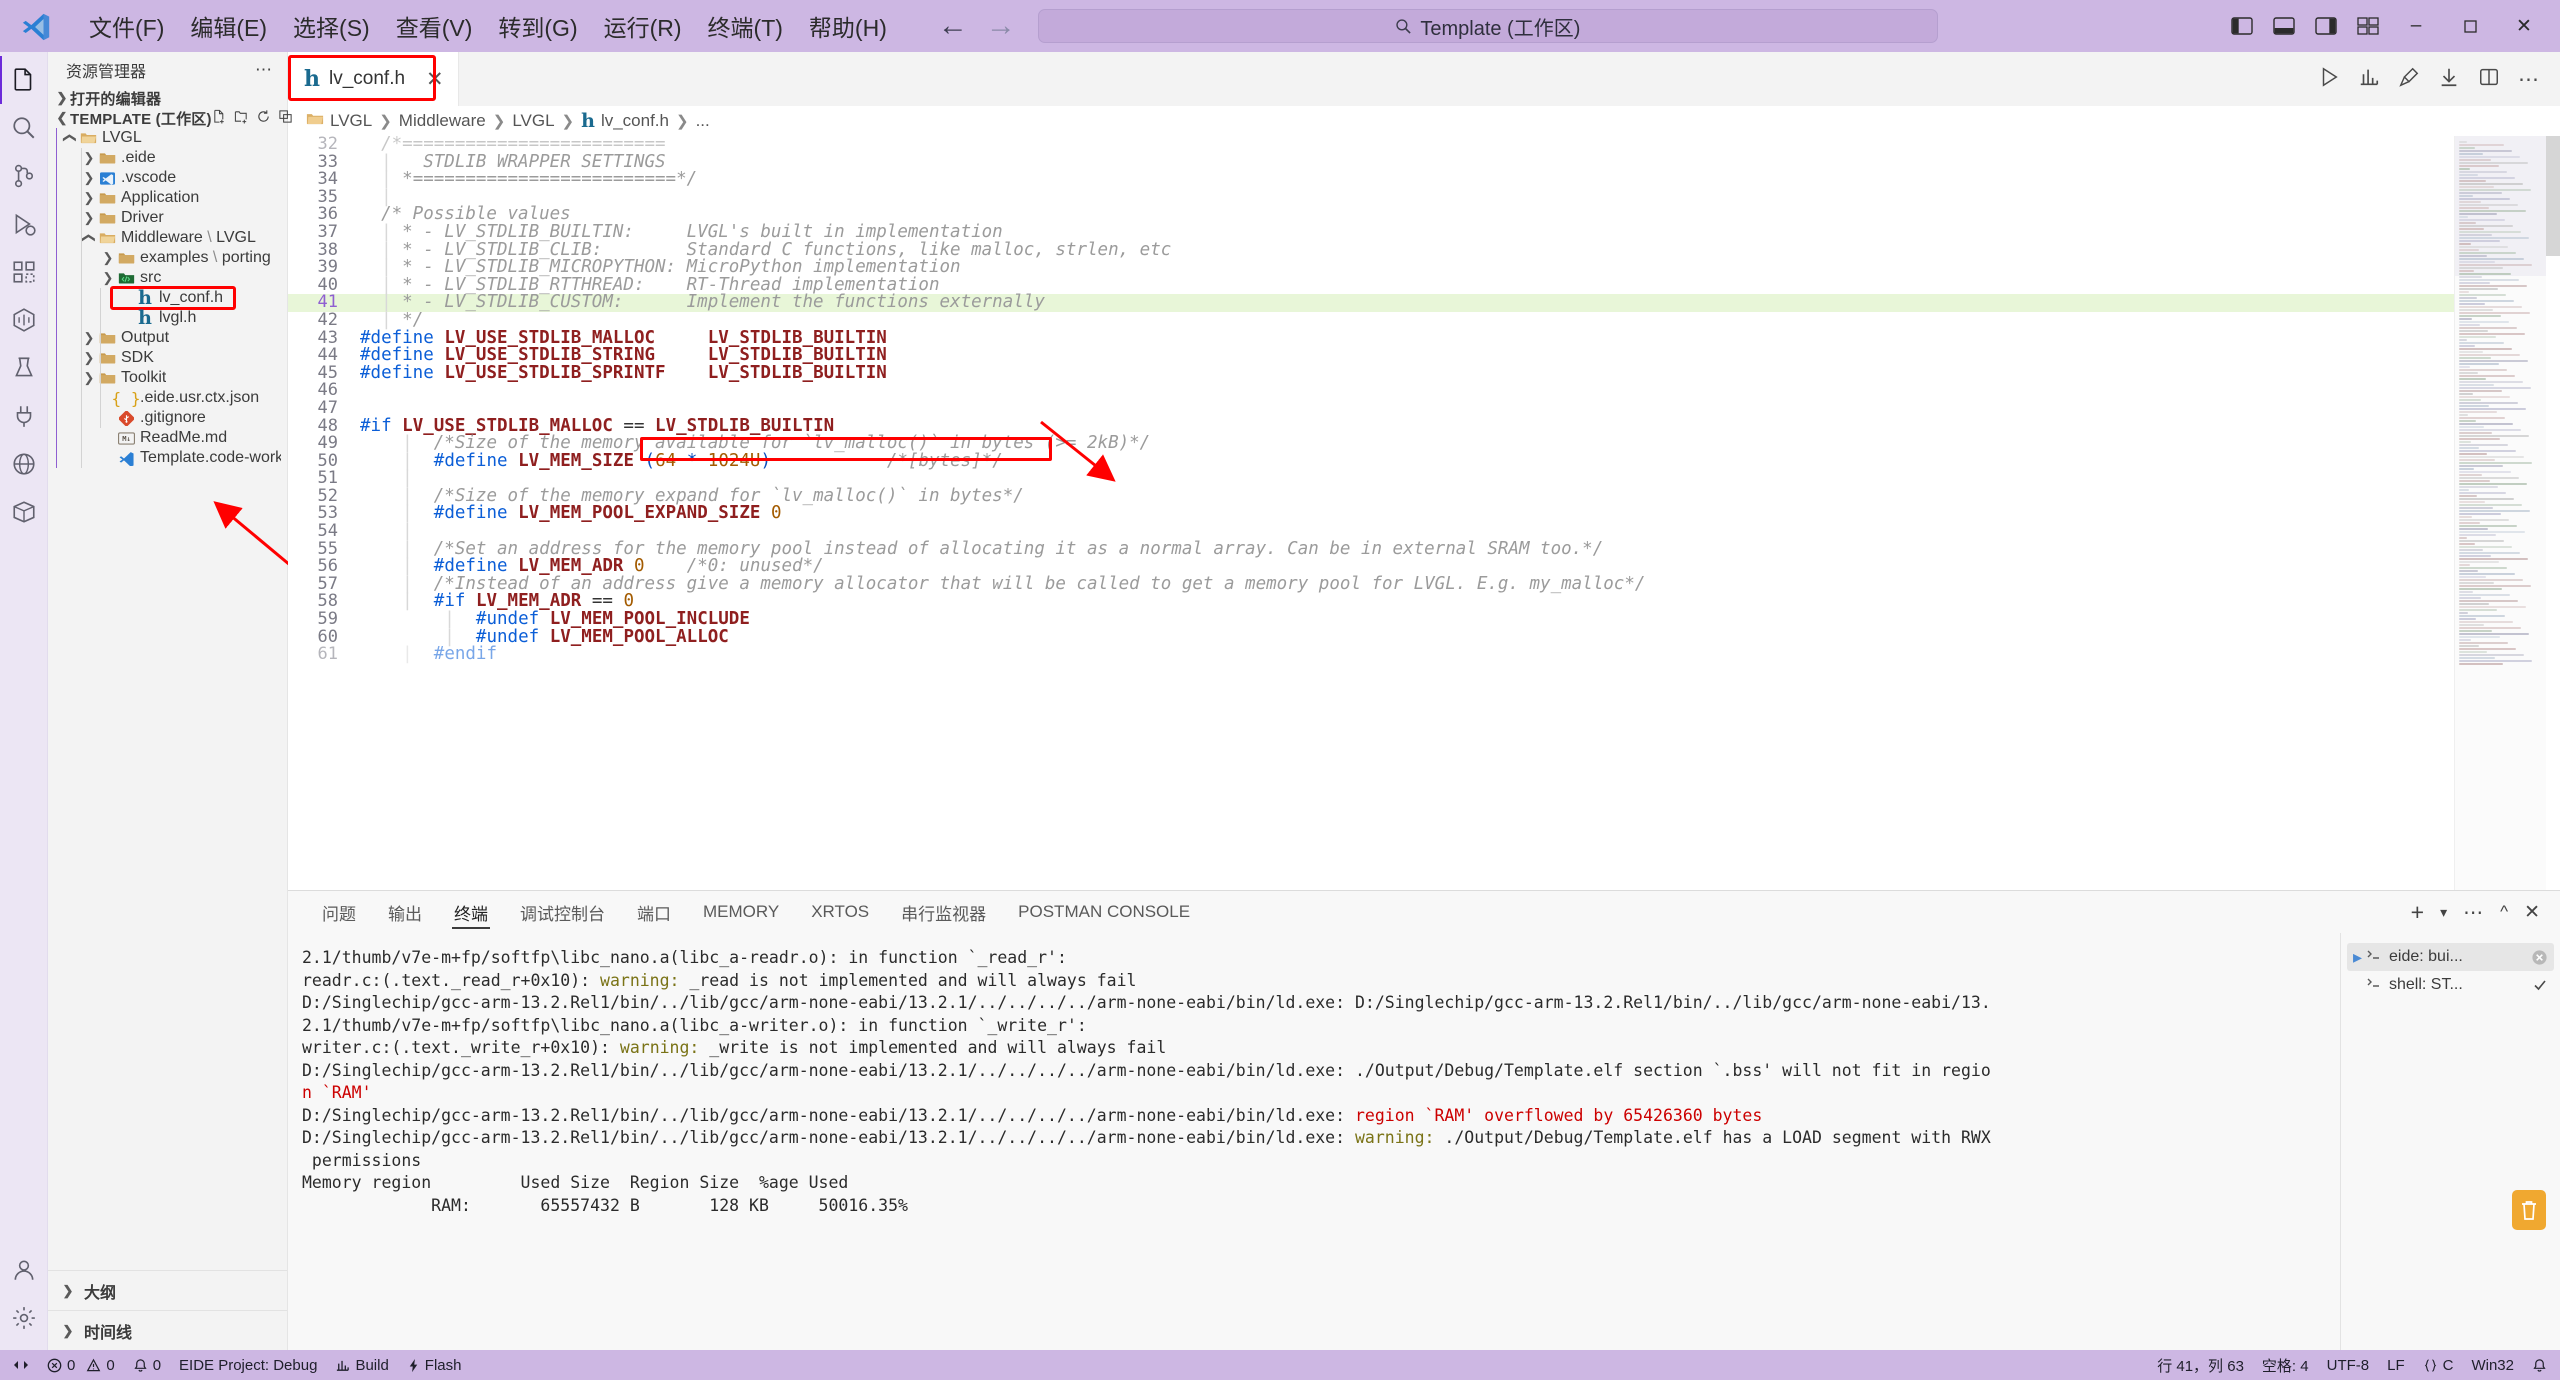 Image resolution: width=2560 pixels, height=1380 pixels. Describe the element at coordinates (167, 318) in the screenshot. I see `tree-item-lvgl-h: ❯hlvgl.h` at that location.